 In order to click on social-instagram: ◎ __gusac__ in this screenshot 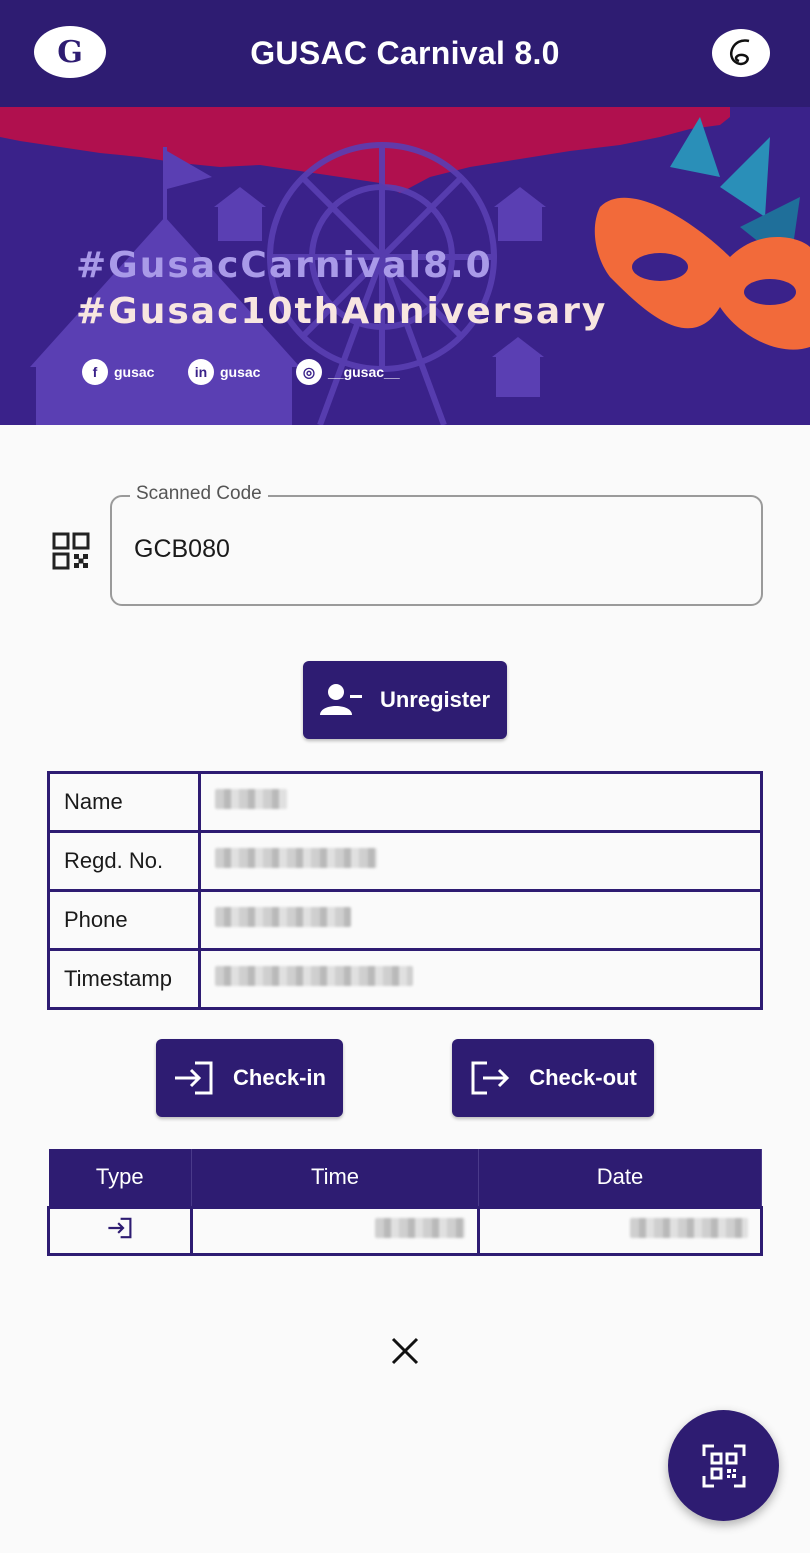, I will do `click(348, 372)`.